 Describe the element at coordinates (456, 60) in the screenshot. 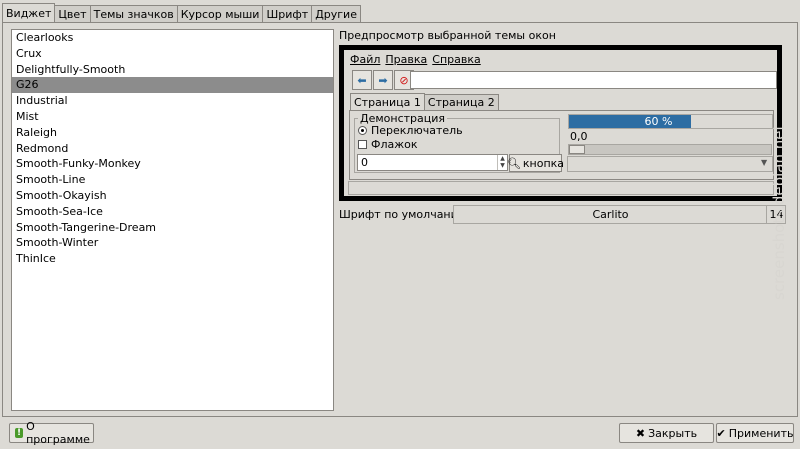

I see `menu-help: Справка` at that location.